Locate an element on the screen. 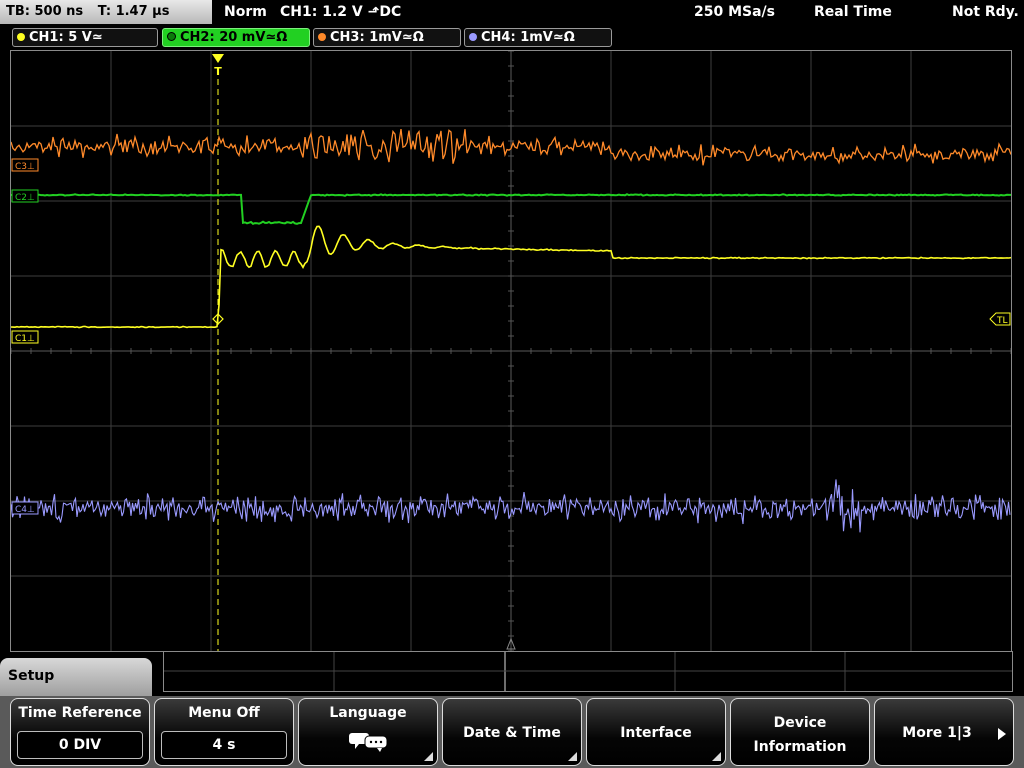  ch4-offset-marker: C4⊥ is located at coordinates (25, 508).